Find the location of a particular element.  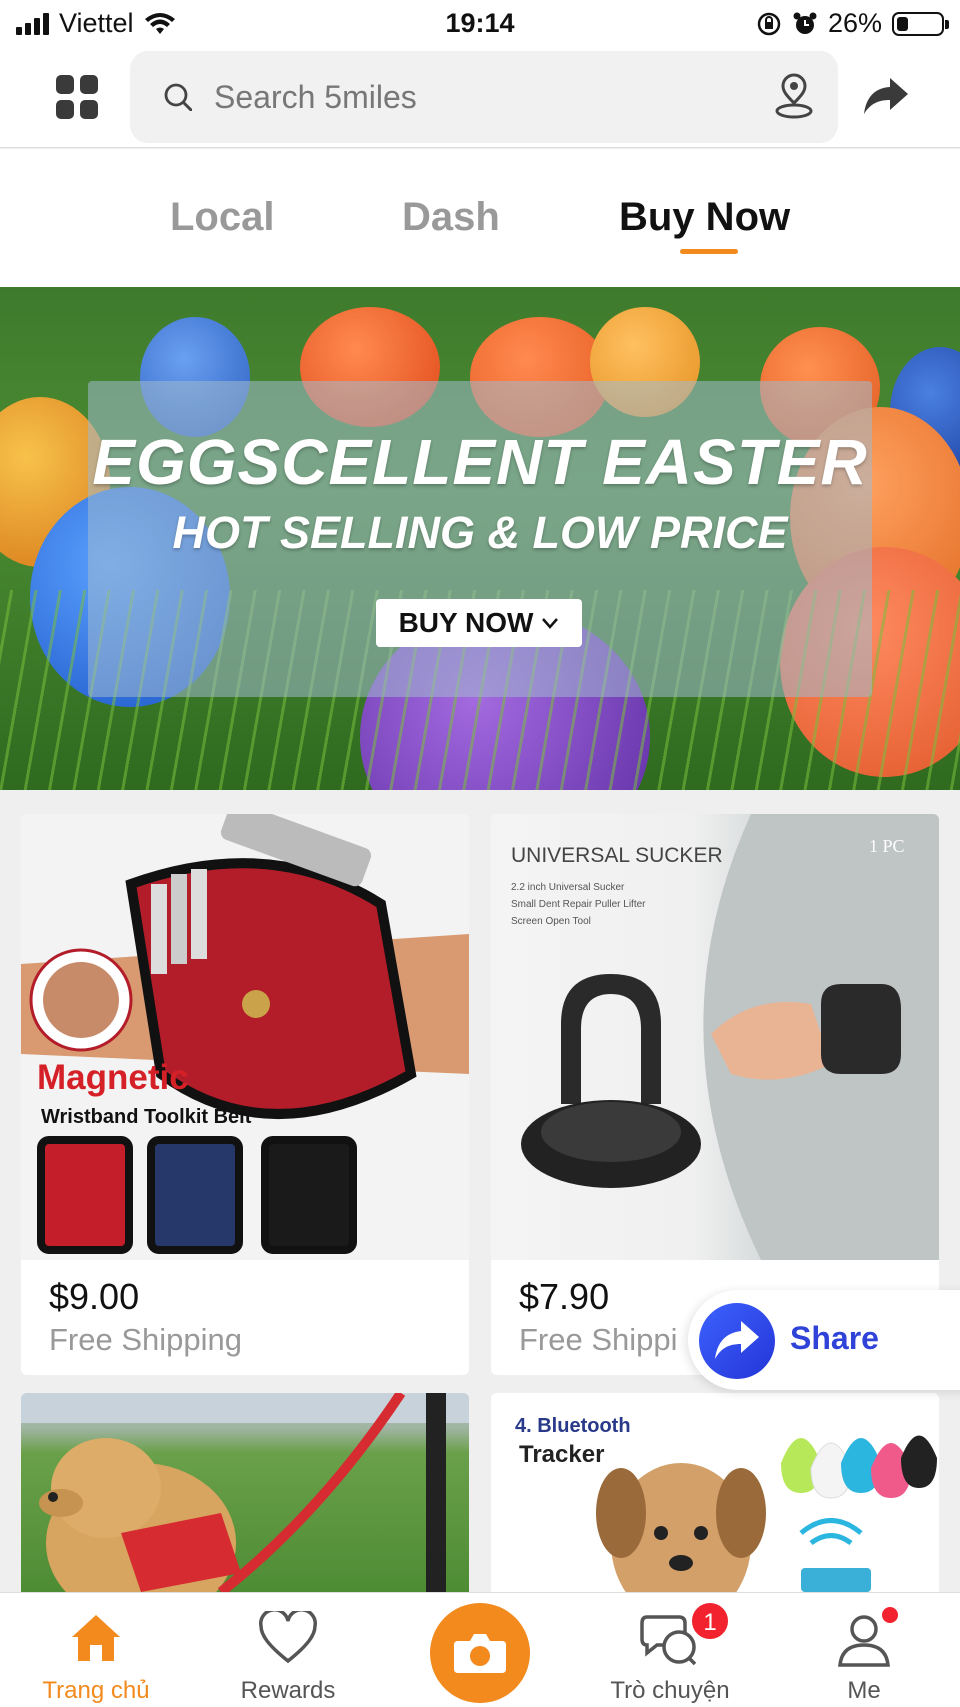

camera-icon is located at coordinates (480, 1653).